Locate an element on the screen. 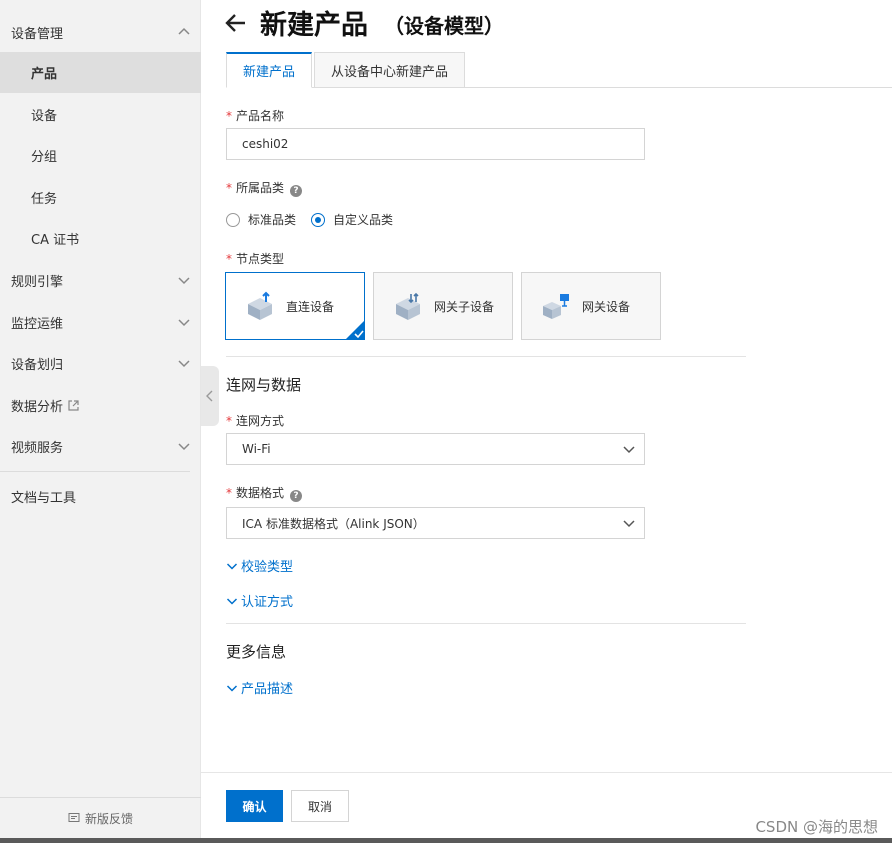 This screenshot has height=843, width=892. chevron-left-icon is located at coordinates (209, 396).